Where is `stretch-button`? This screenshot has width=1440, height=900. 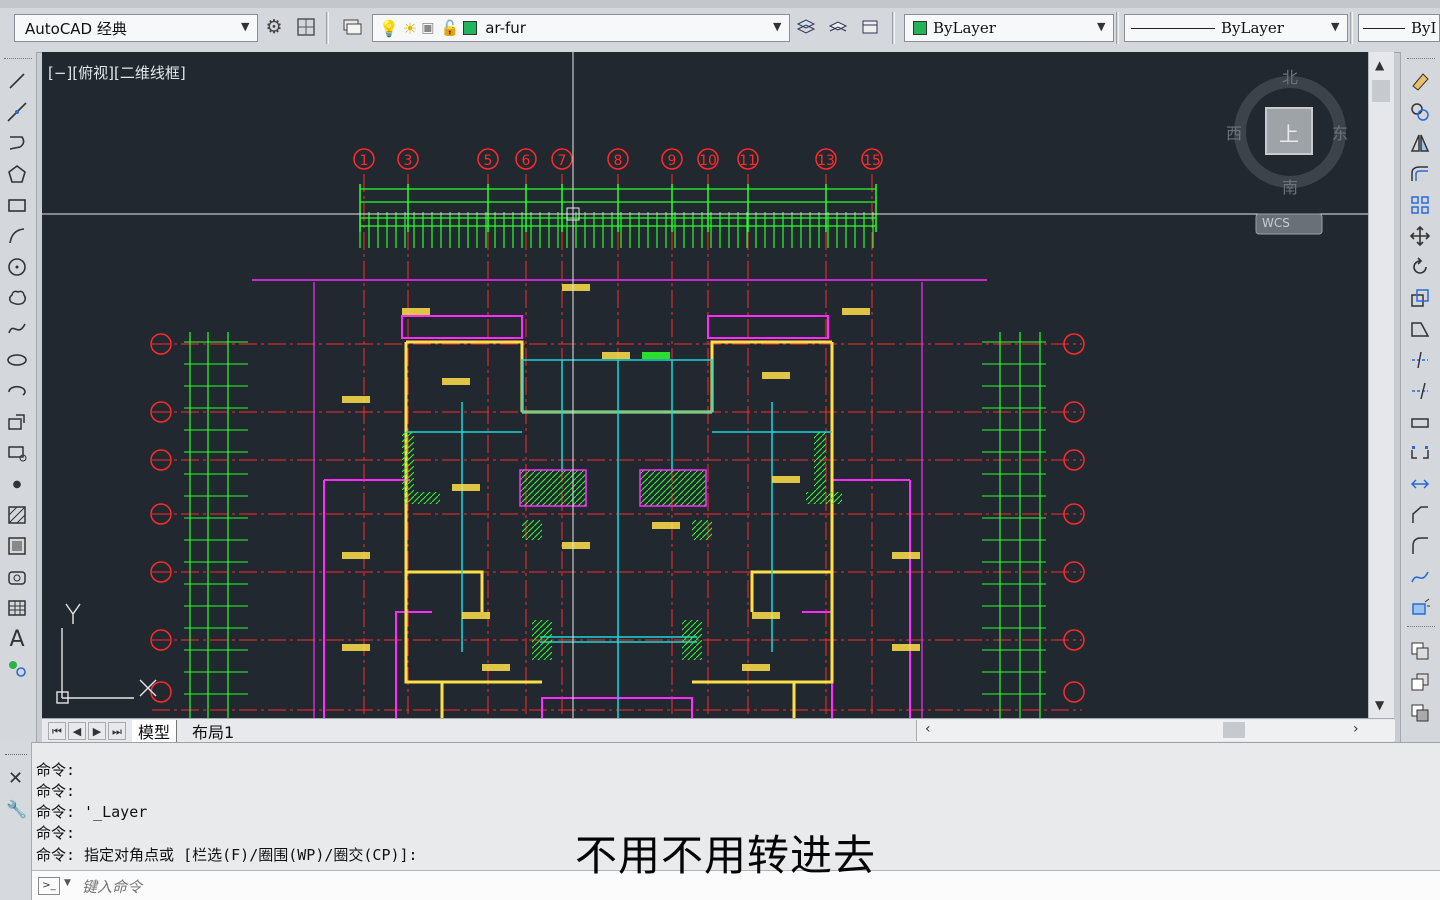
stretch-button is located at coordinates (1420, 329).